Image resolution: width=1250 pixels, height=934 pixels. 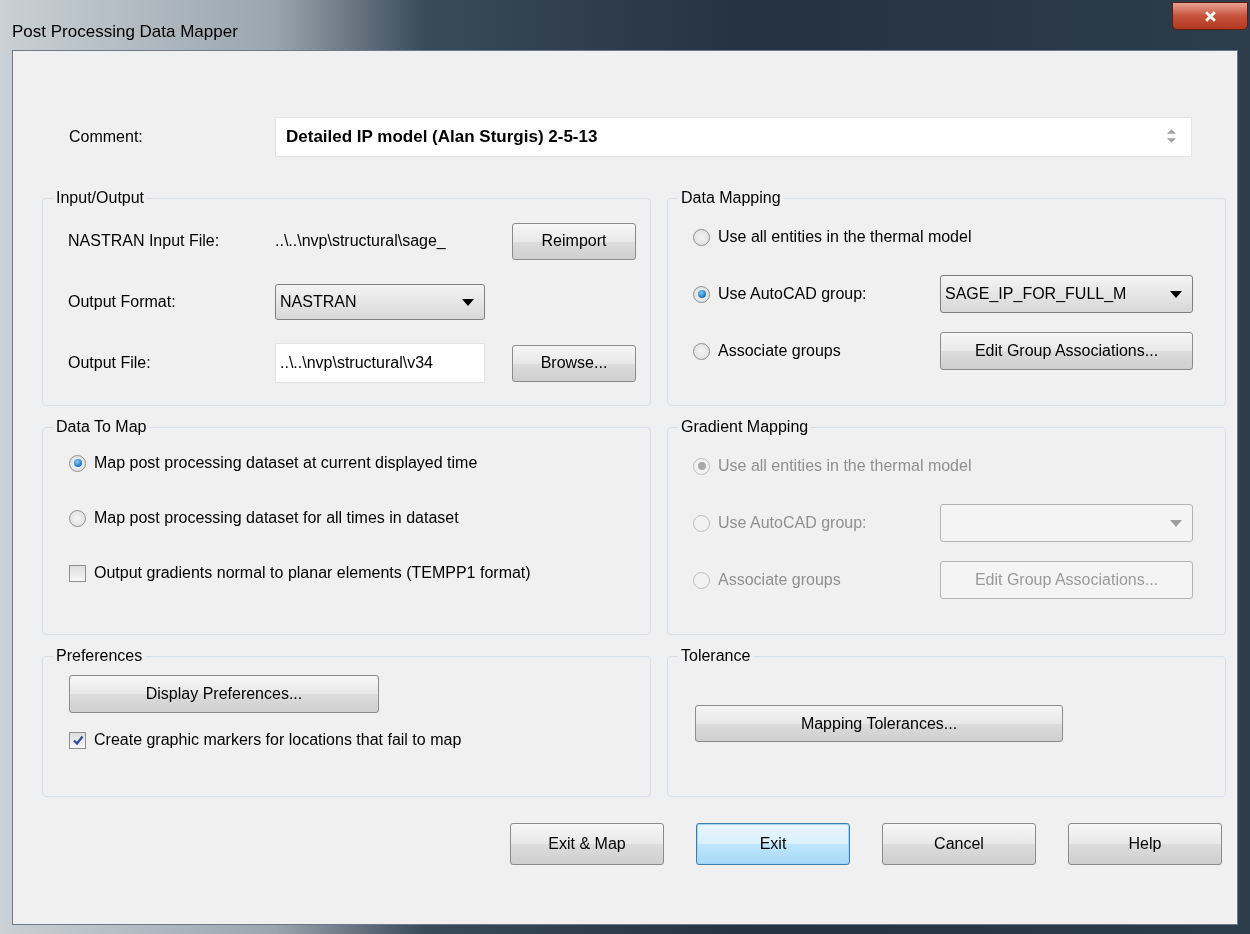 I want to click on field-label: Comment:, so click(x=106, y=137).